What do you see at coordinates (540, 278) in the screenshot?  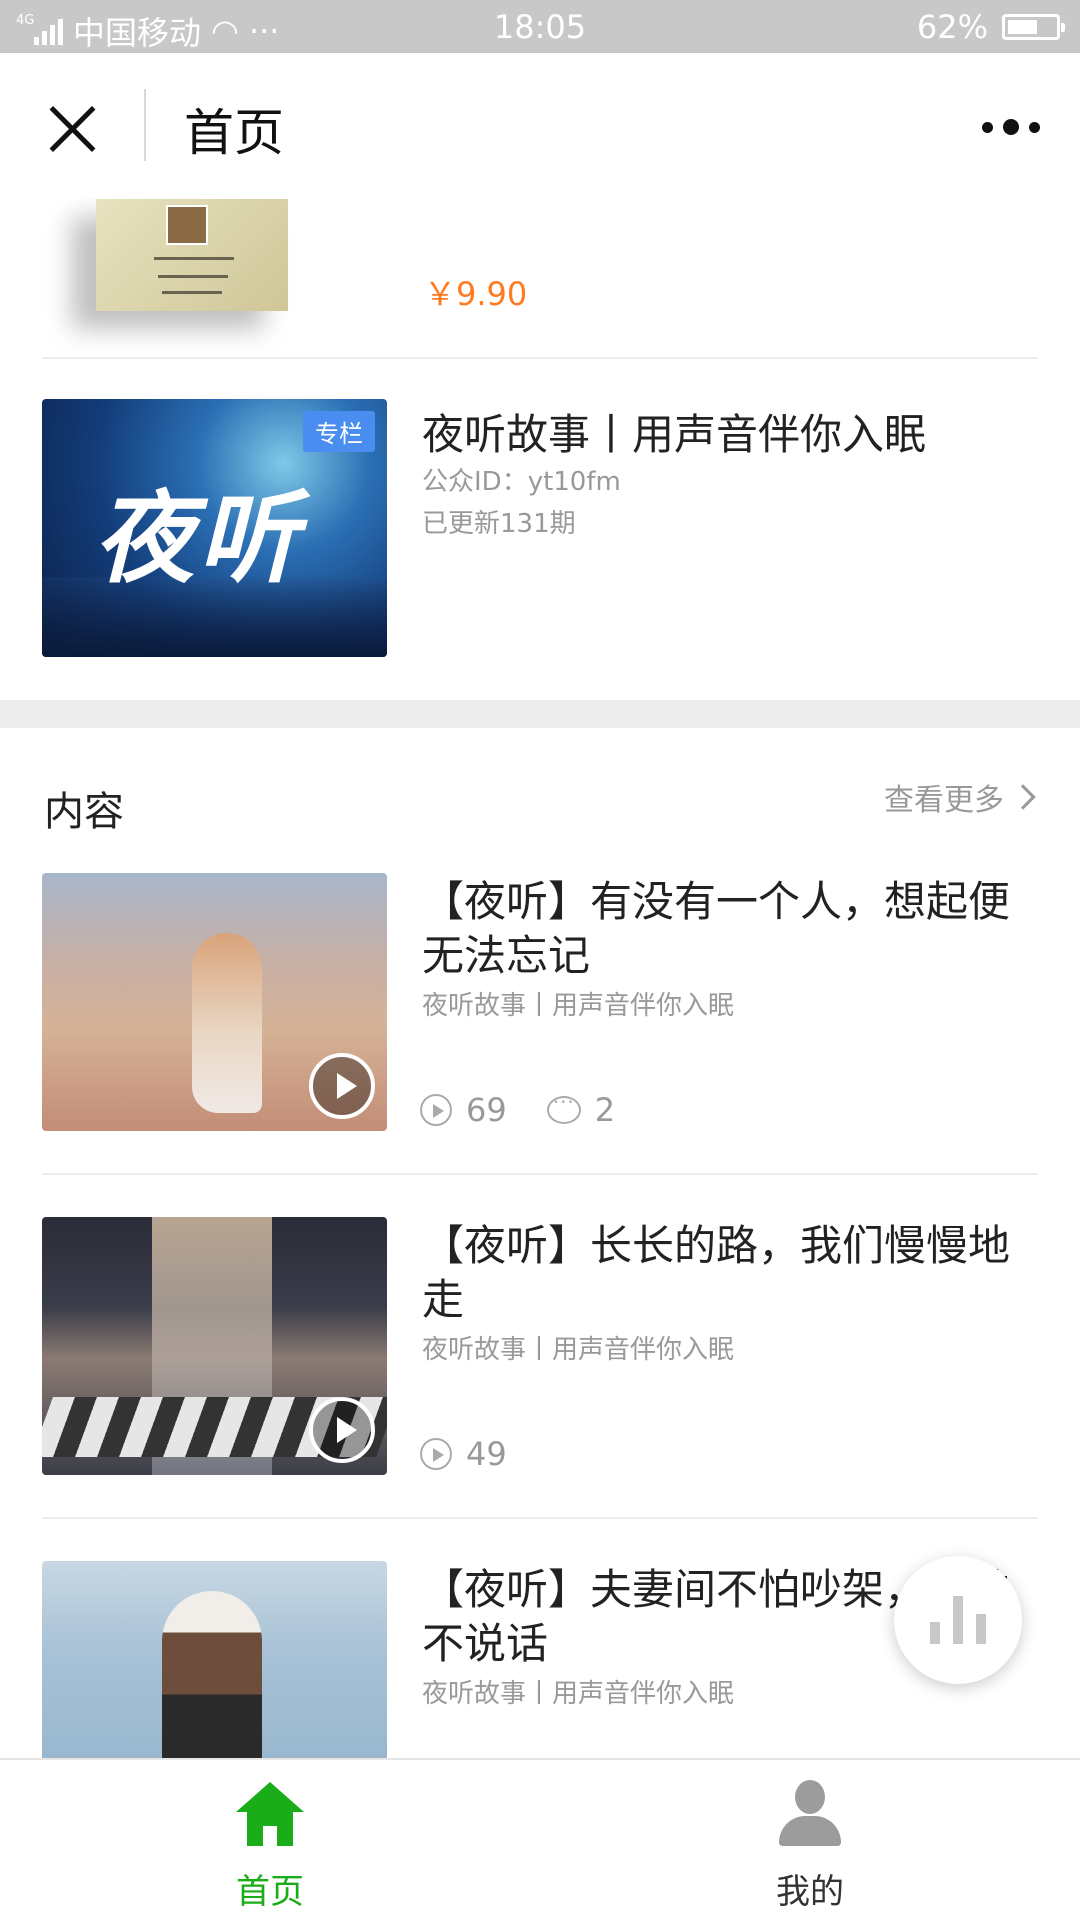 I see `book-item: ￥9.90` at bounding box center [540, 278].